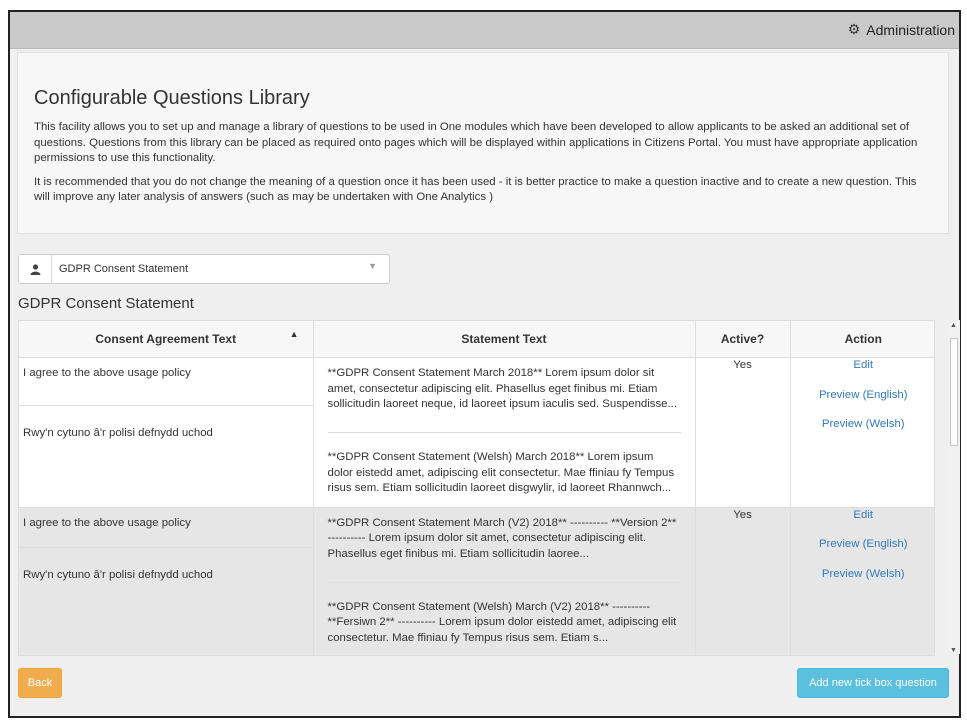 This screenshot has height=722, width=967. Describe the element at coordinates (862, 339) in the screenshot. I see `column-header-action: Action` at that location.